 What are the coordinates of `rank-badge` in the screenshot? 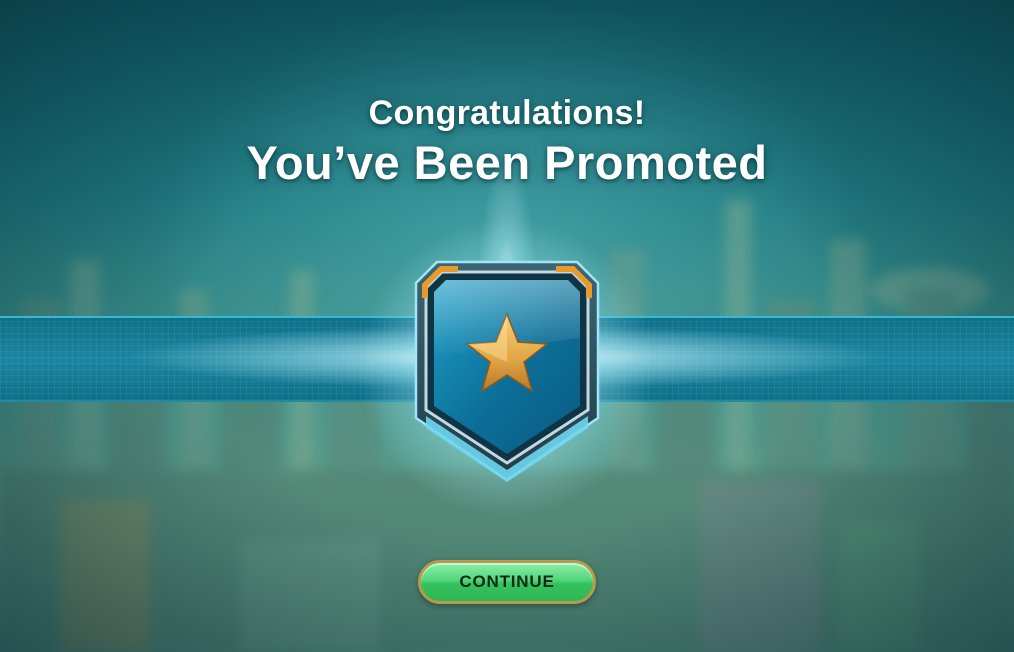 It's located at (507, 371).